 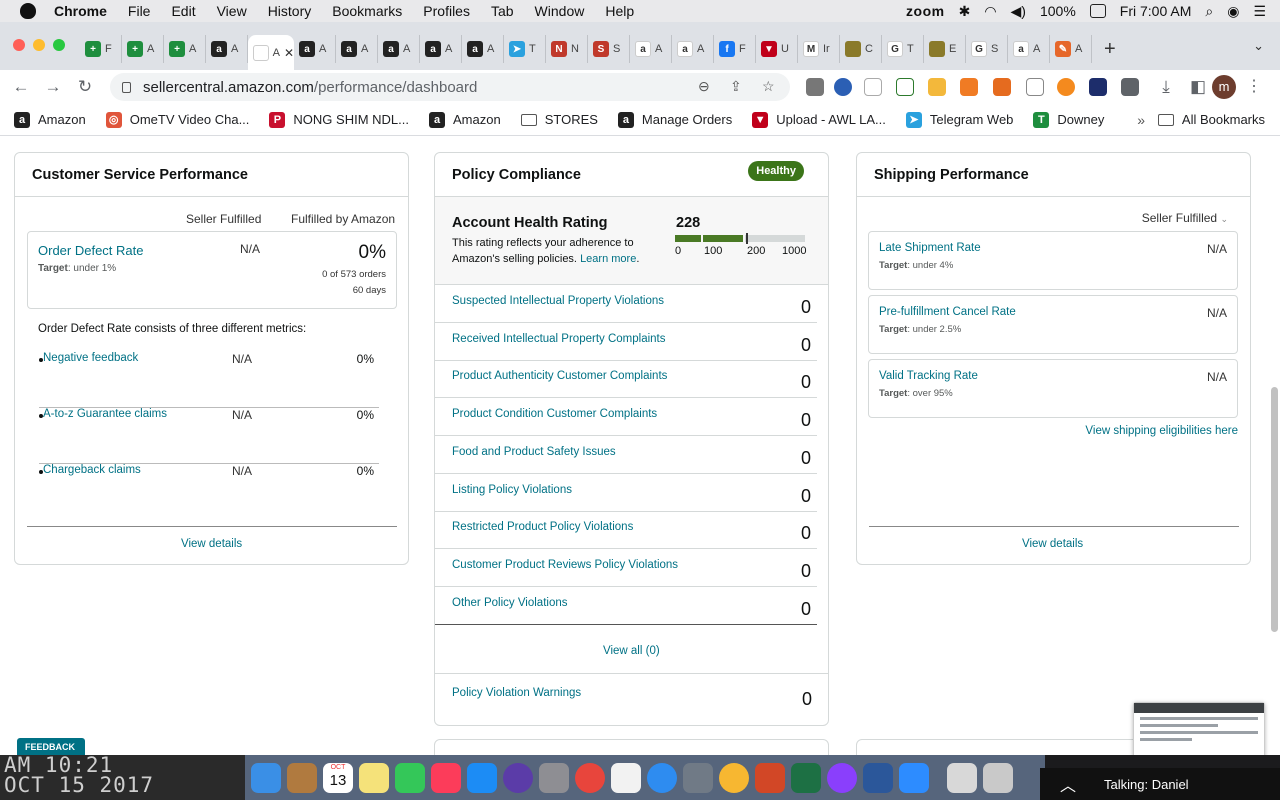 I want to click on volume-icon: ◀), so click(x=1018, y=11).